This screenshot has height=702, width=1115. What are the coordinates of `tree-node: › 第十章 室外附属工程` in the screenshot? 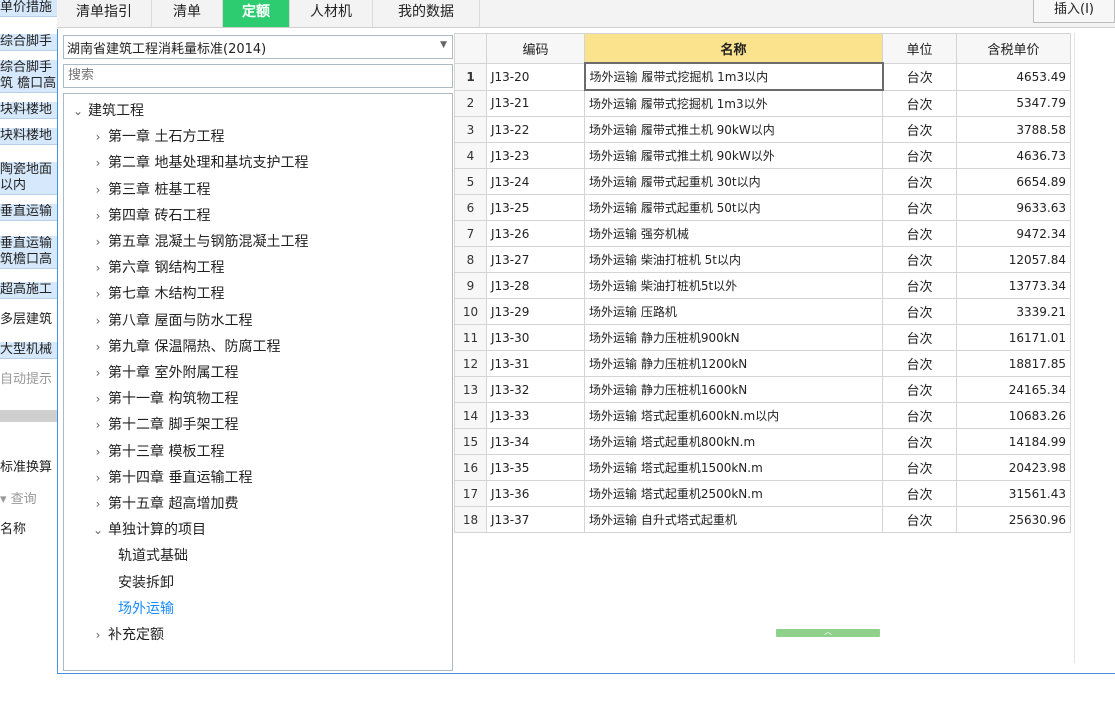 It's located at (163, 373).